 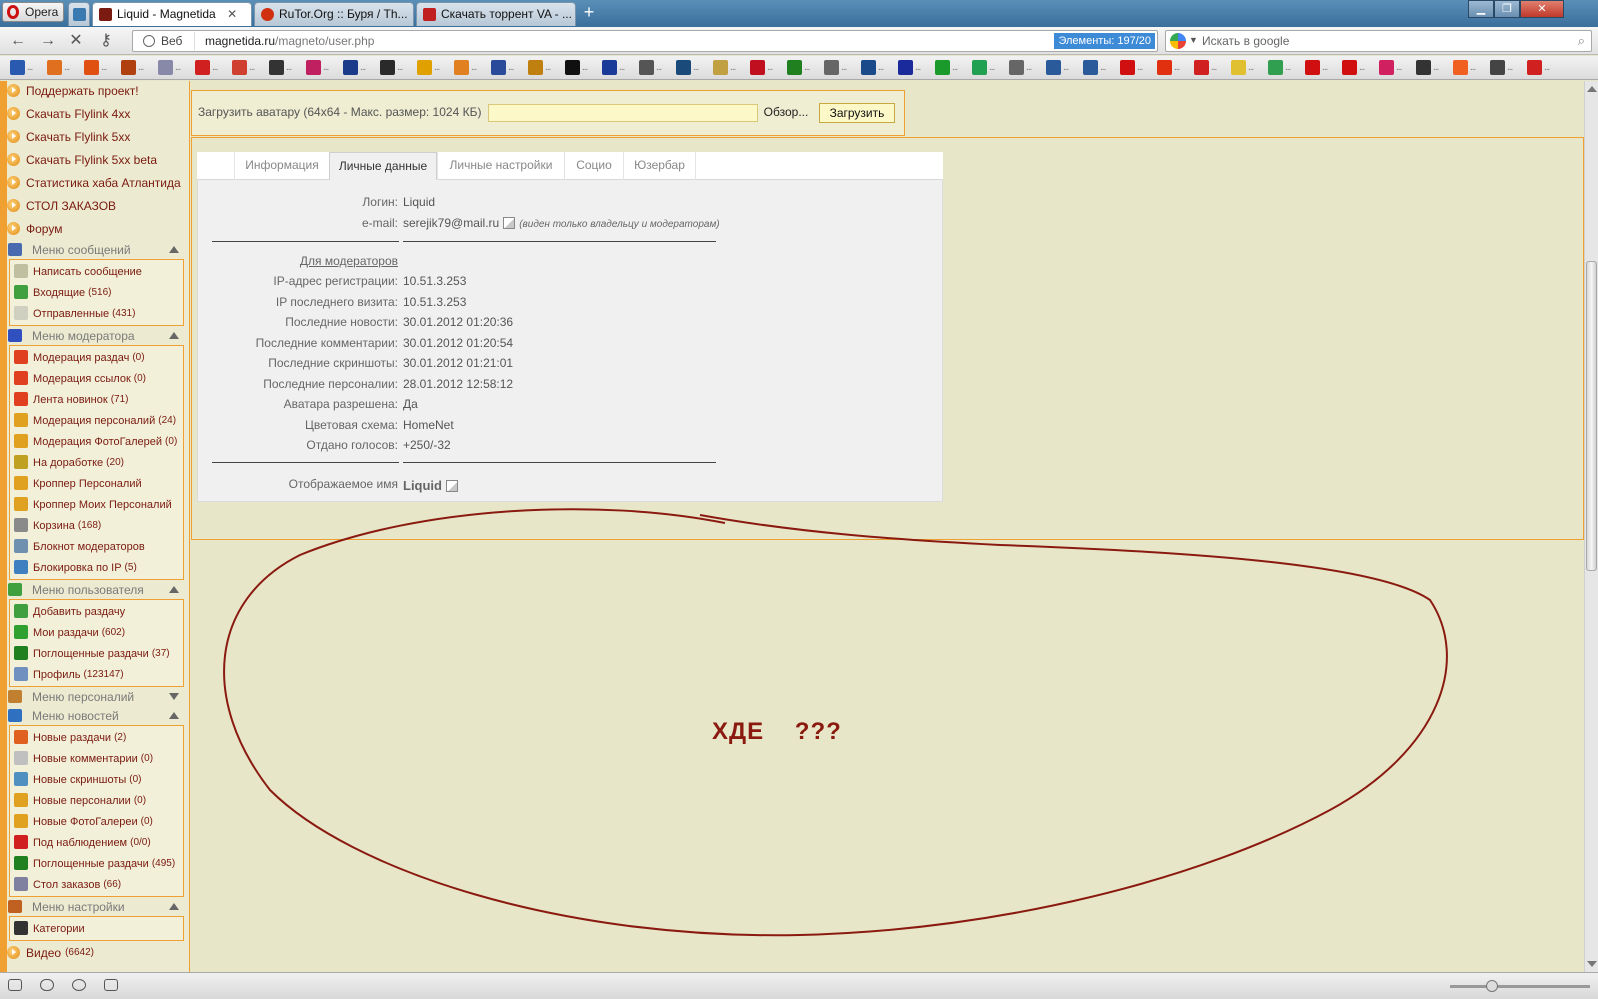 I want to click on zoom-slider, so click(x=1520, y=986).